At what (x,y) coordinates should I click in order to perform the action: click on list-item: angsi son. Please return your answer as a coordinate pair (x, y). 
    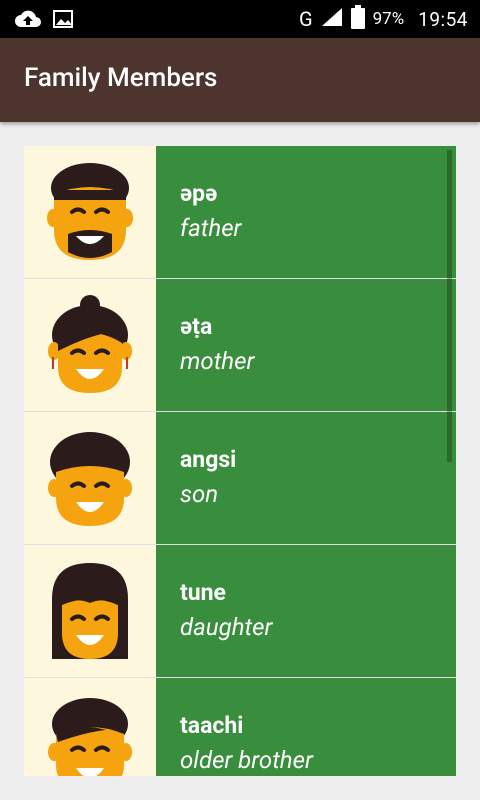
    Looking at the image, I should click on (240, 478).